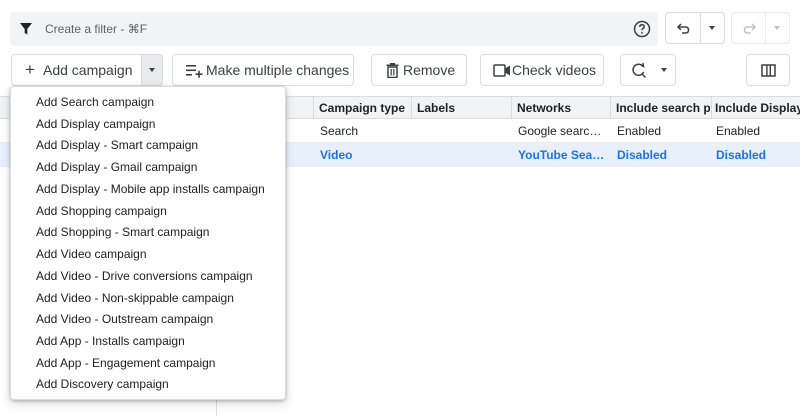  What do you see at coordinates (562, 108) in the screenshot?
I see `column-header-networks: Networks` at bounding box center [562, 108].